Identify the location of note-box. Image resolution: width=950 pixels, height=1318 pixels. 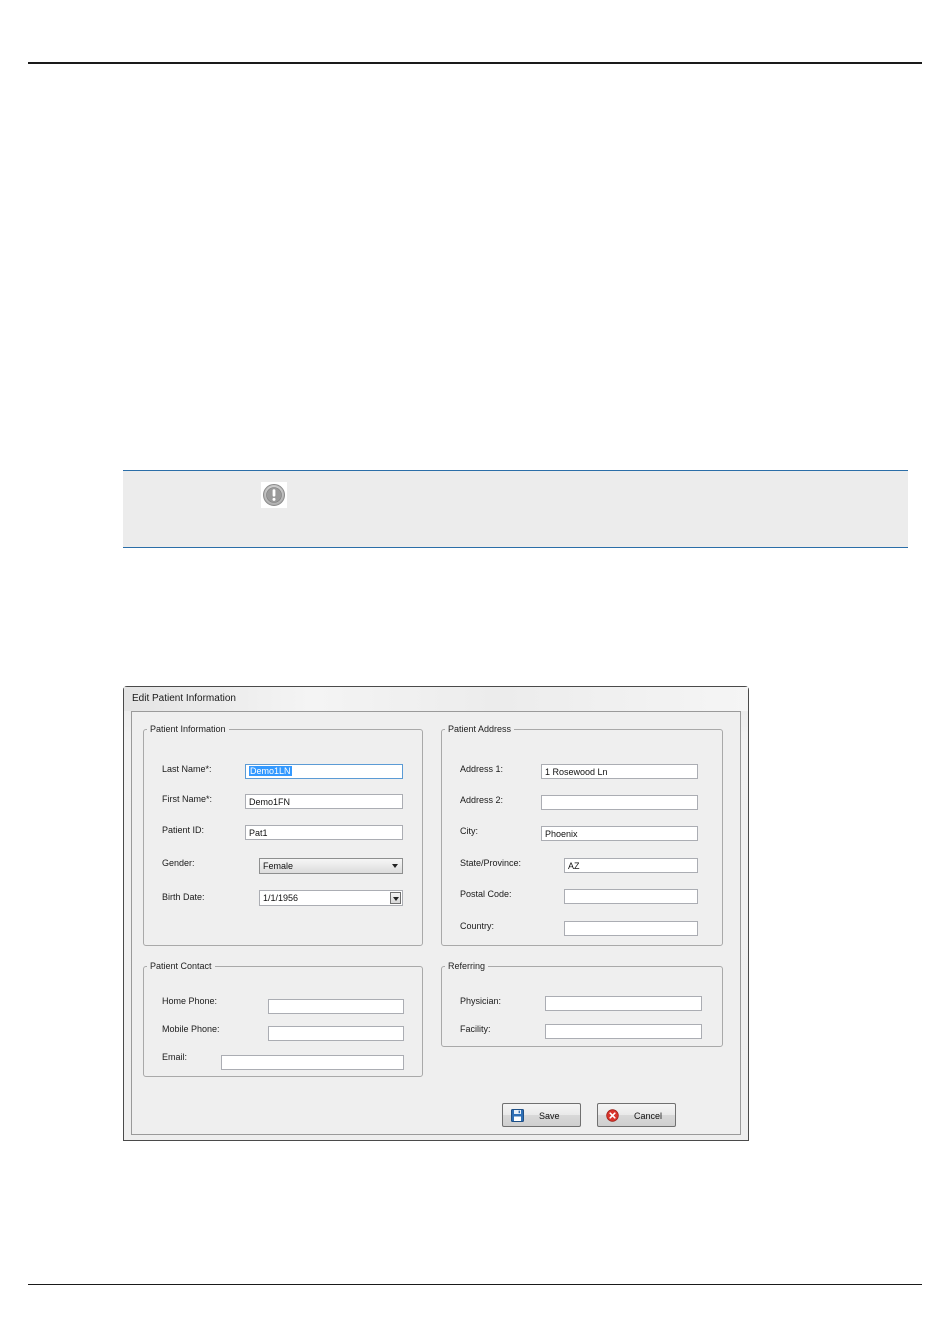
(515, 509).